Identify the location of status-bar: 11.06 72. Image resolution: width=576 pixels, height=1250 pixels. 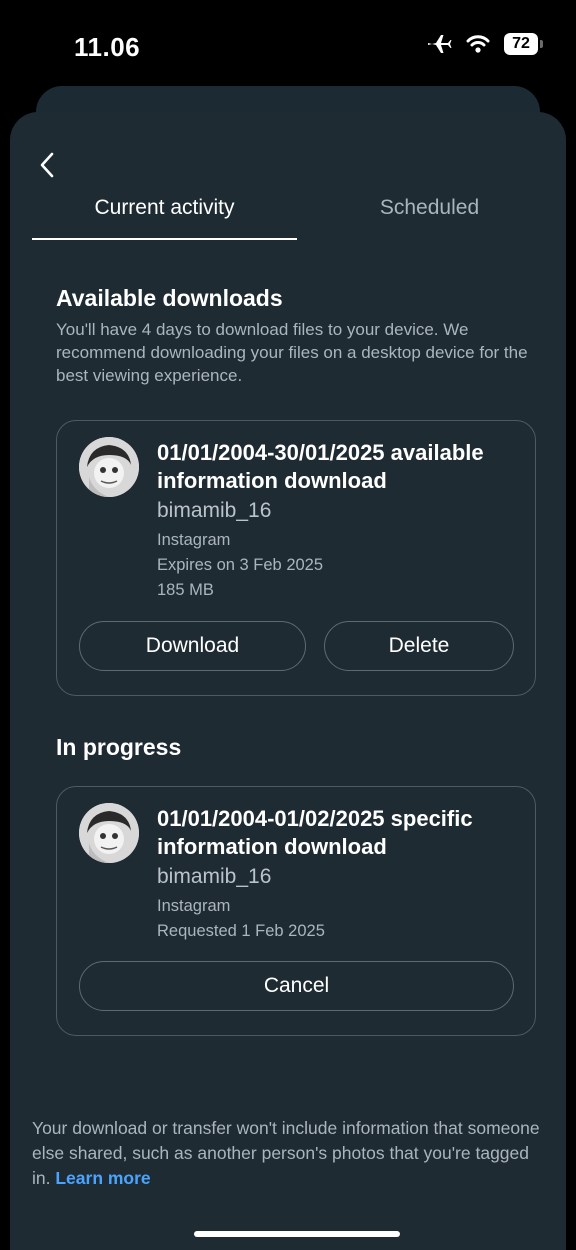
(288, 45).